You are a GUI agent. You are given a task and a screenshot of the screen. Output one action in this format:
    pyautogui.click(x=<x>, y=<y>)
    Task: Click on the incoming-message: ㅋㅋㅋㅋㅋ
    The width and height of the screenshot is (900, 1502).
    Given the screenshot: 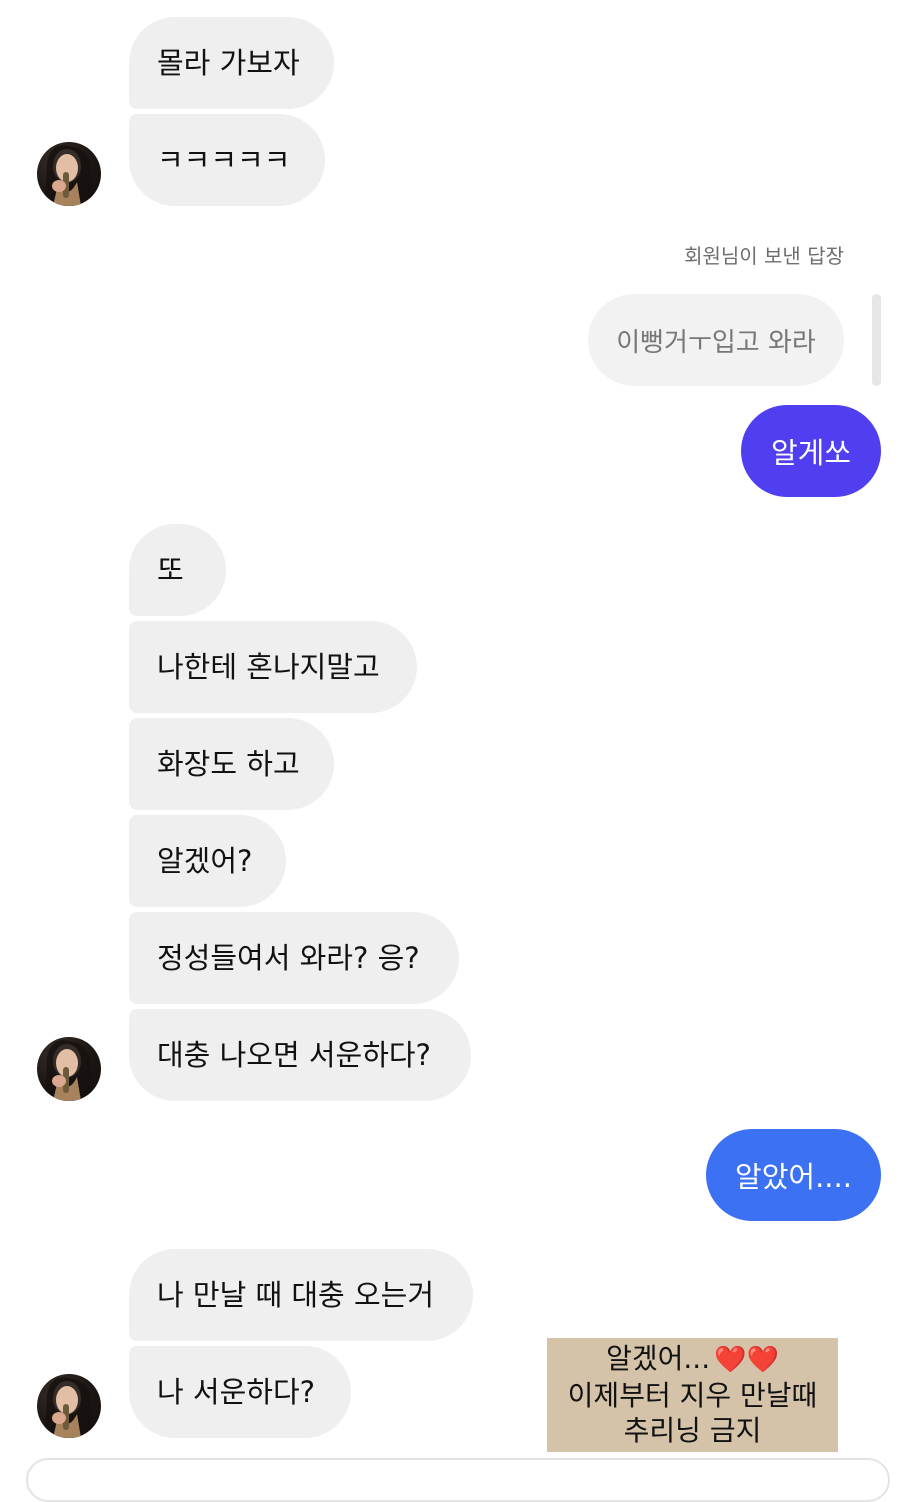 What is the action you would take?
    pyautogui.click(x=227, y=160)
    